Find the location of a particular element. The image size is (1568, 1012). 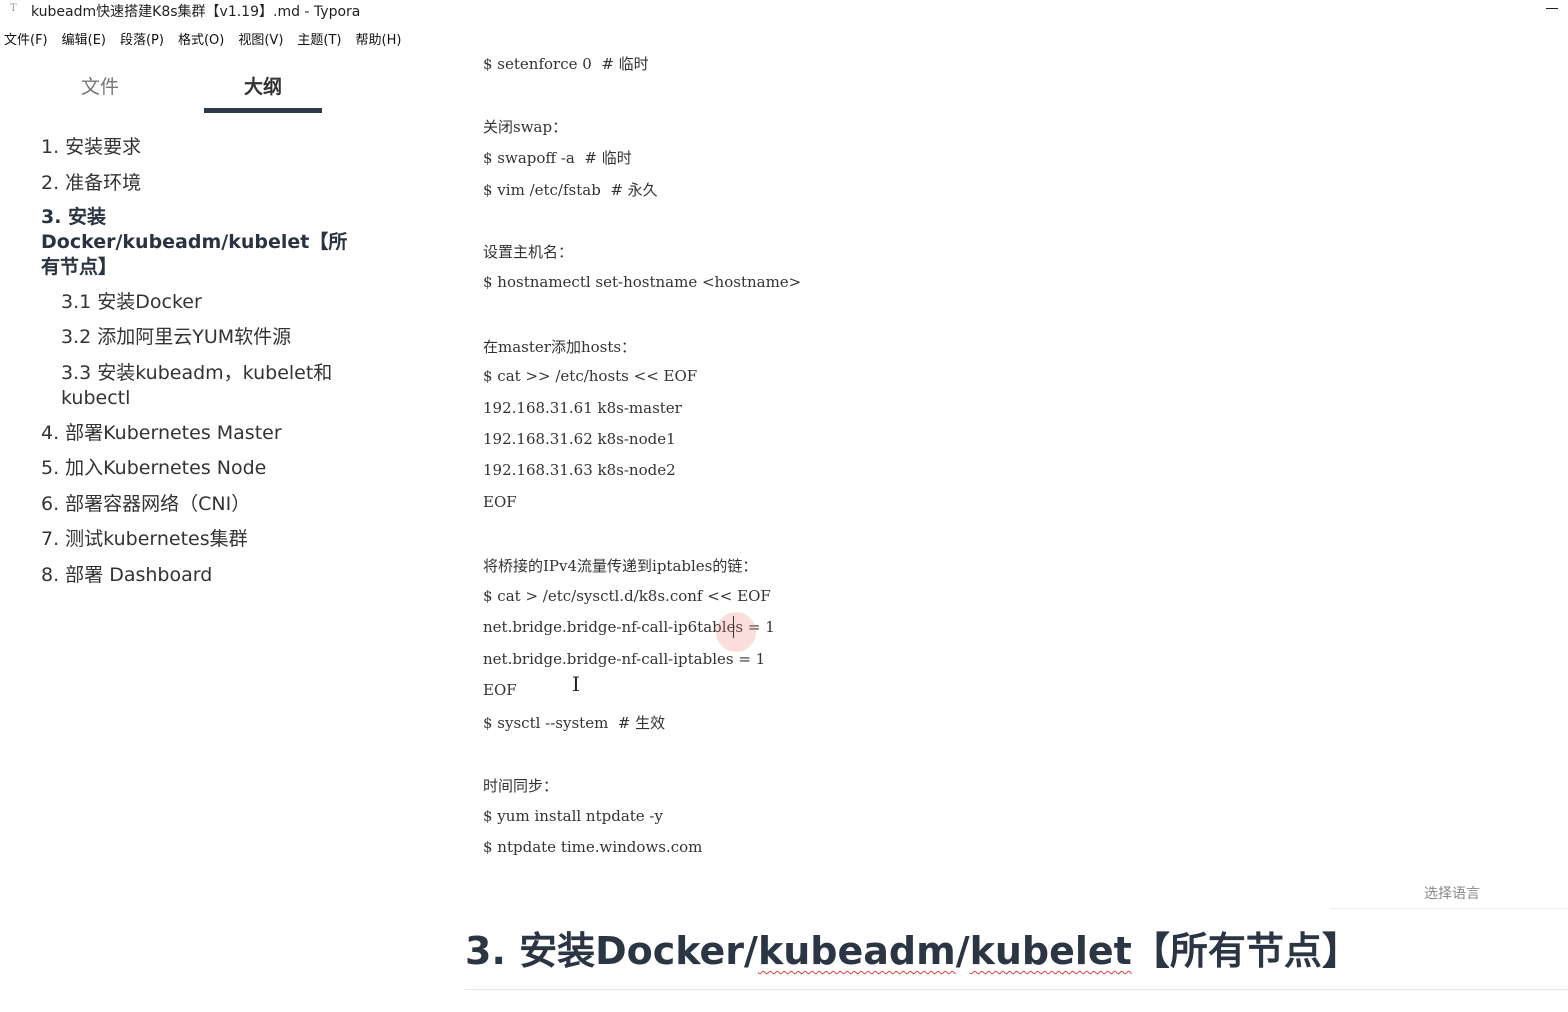

code-line: 设置主机名： is located at coordinates (528, 251).